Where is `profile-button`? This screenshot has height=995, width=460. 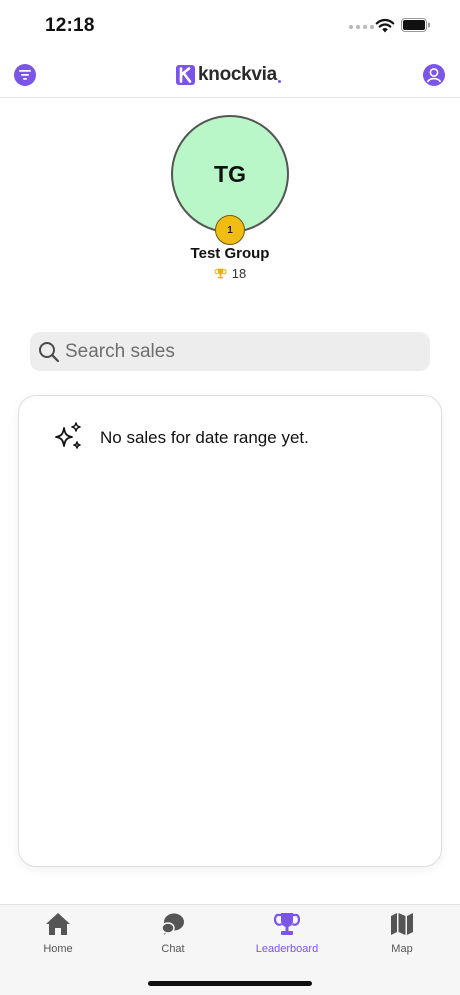
profile-button is located at coordinates (434, 75).